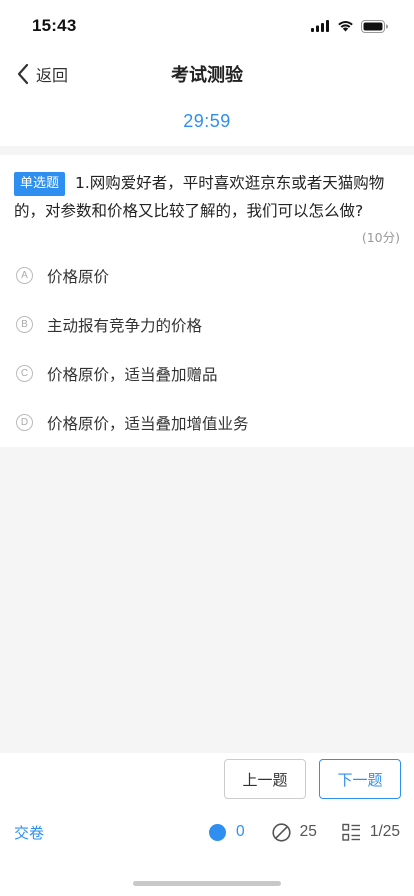 Image resolution: width=414 pixels, height=896 pixels. What do you see at coordinates (24, 422) in the screenshot?
I see `option-letter: D` at bounding box center [24, 422].